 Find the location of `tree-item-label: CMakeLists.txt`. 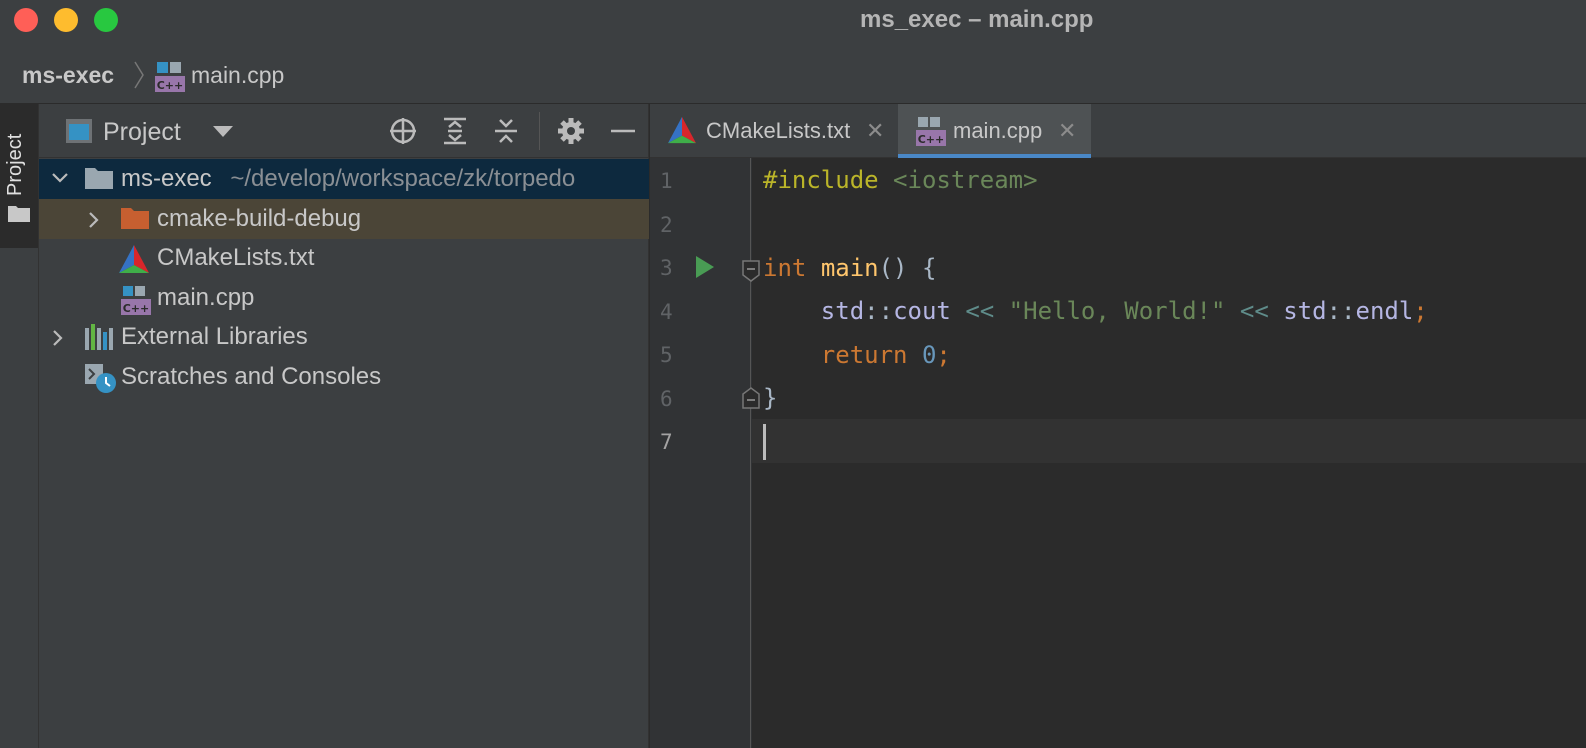

tree-item-label: CMakeLists.txt is located at coordinates (236, 257).